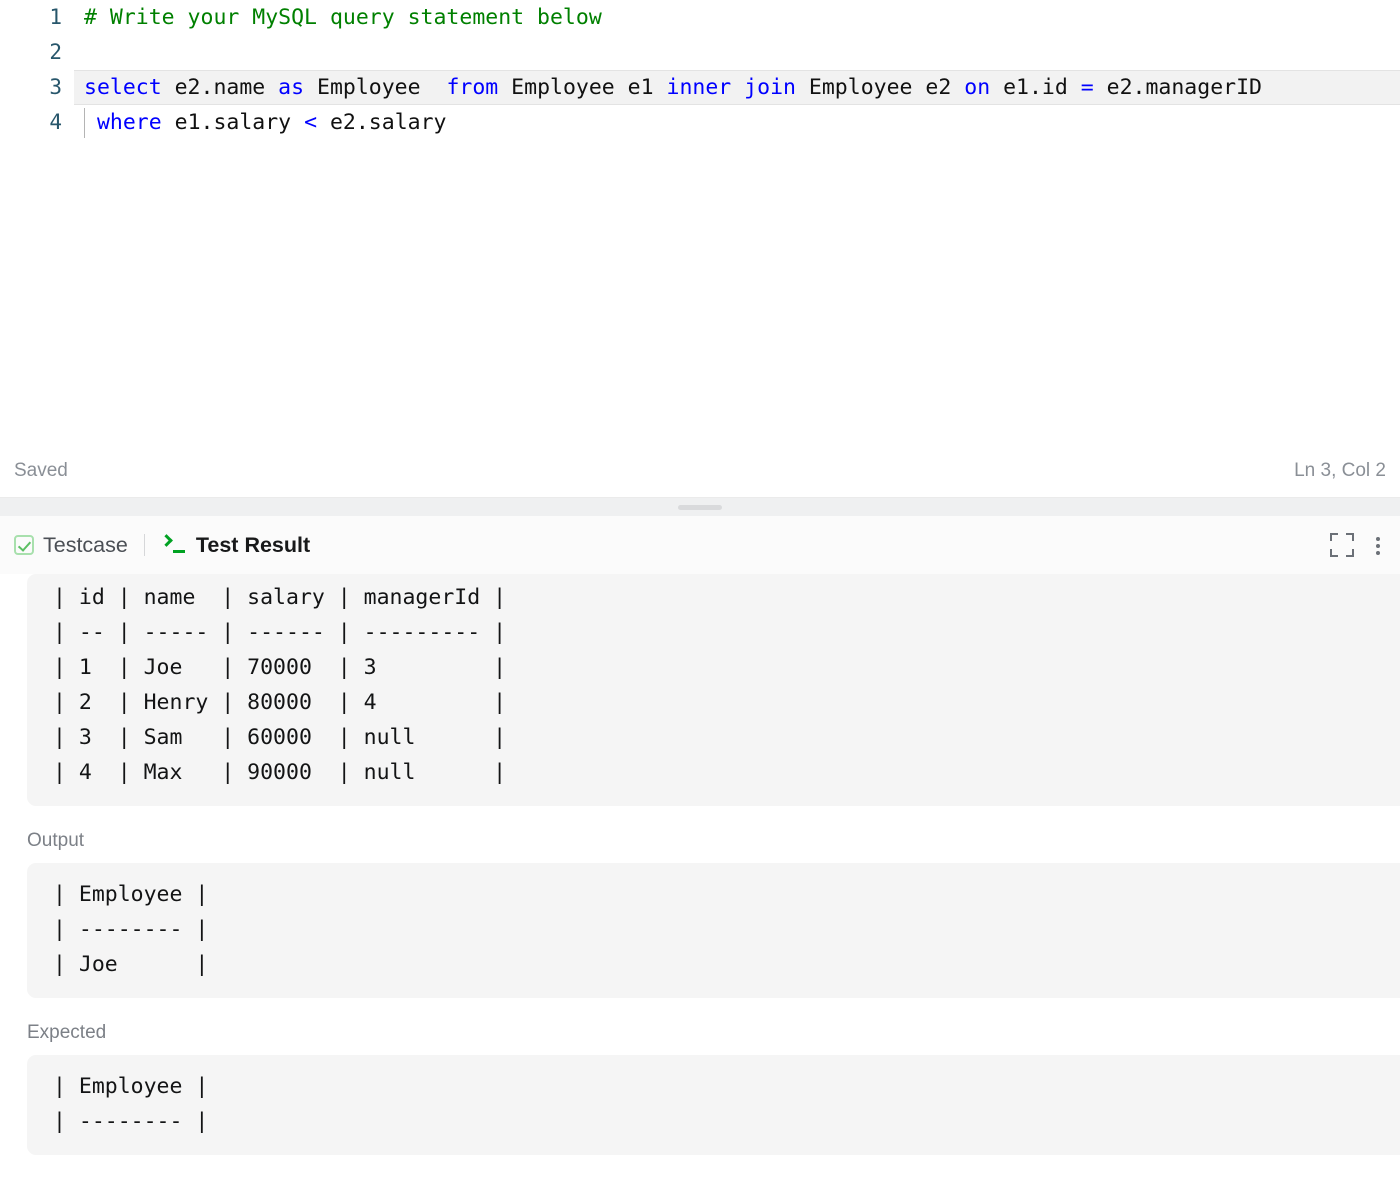 This screenshot has height=1188, width=1400. I want to click on code-line-text: where e1.salary < e2.salary, so click(265, 122).